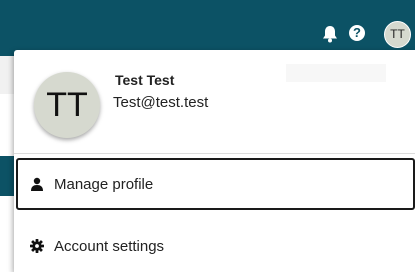 The height and width of the screenshot is (272, 415). Describe the element at coordinates (357, 33) in the screenshot. I see `help-icon: ?` at that location.